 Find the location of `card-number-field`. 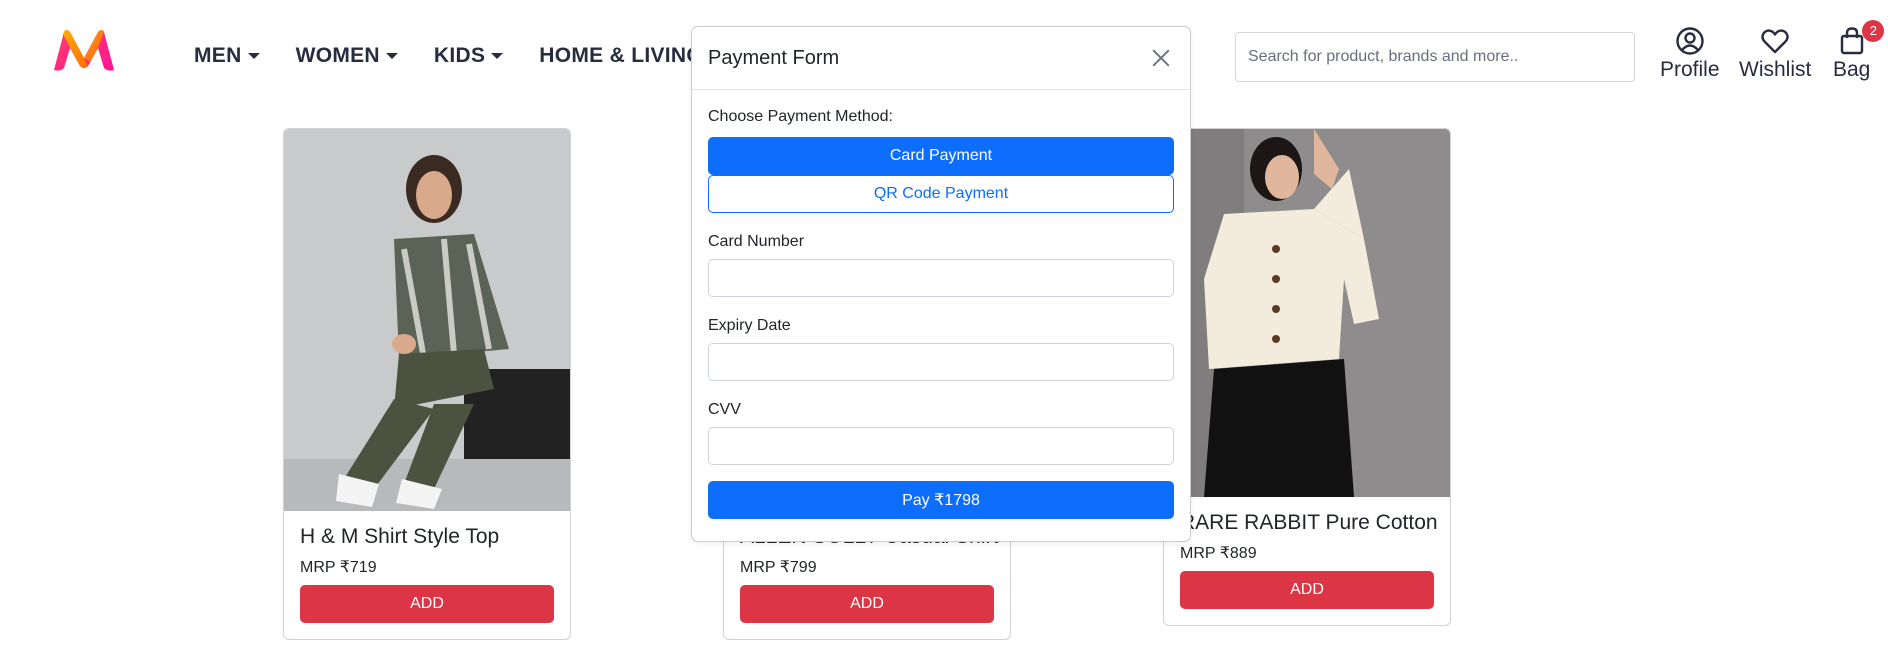

card-number-field is located at coordinates (941, 278).